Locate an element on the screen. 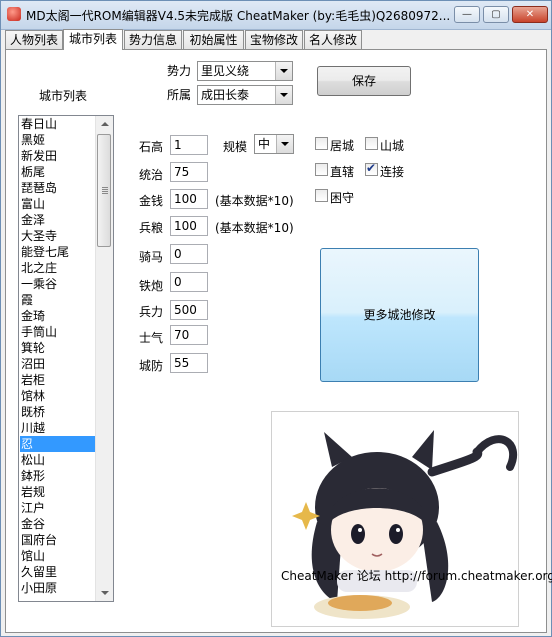 The height and width of the screenshot is (637, 552). chengfang-label: 城防 is located at coordinates (151, 366).